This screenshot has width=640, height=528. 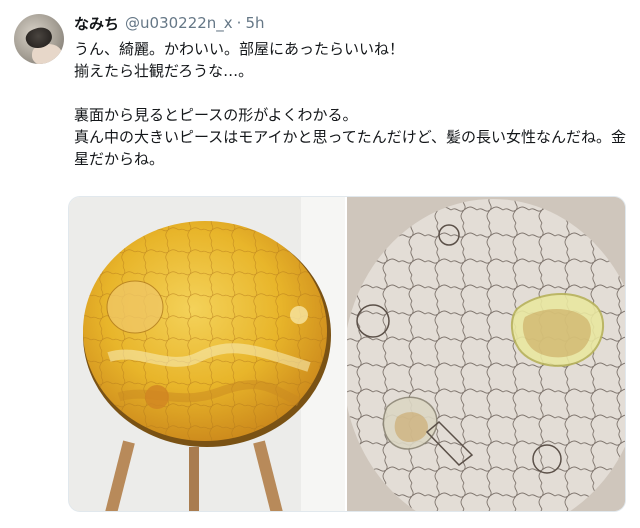 I want to click on tweet-header: なみち @u030222n_x · 5h, so click(x=169, y=23).